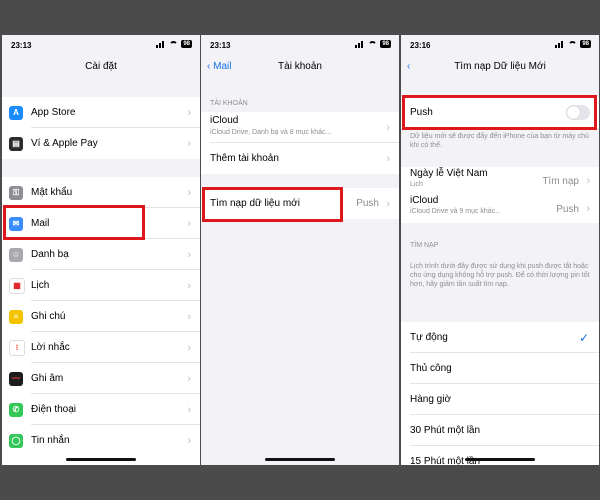  I want to click on messages-icon: ◯, so click(16, 440).